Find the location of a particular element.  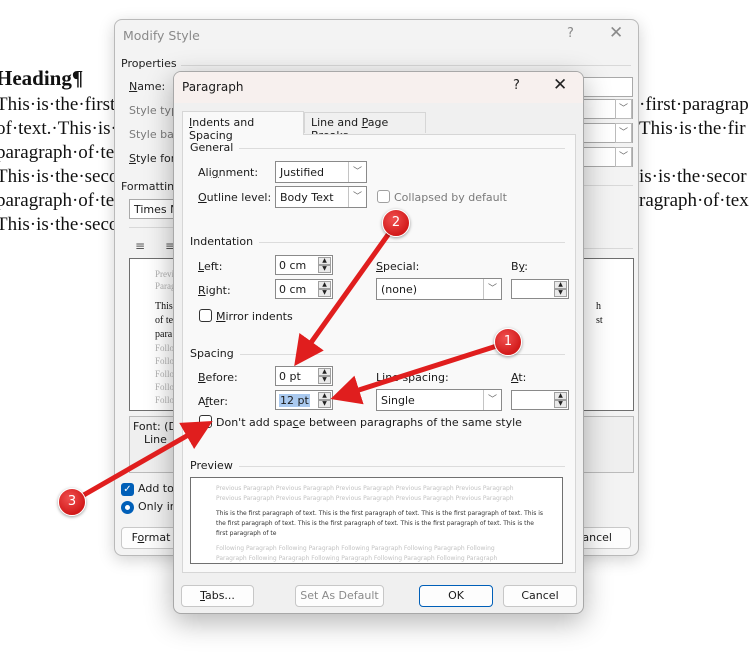

before-spacing-spinner: 0 pt ▲ ▼ is located at coordinates (304, 376).